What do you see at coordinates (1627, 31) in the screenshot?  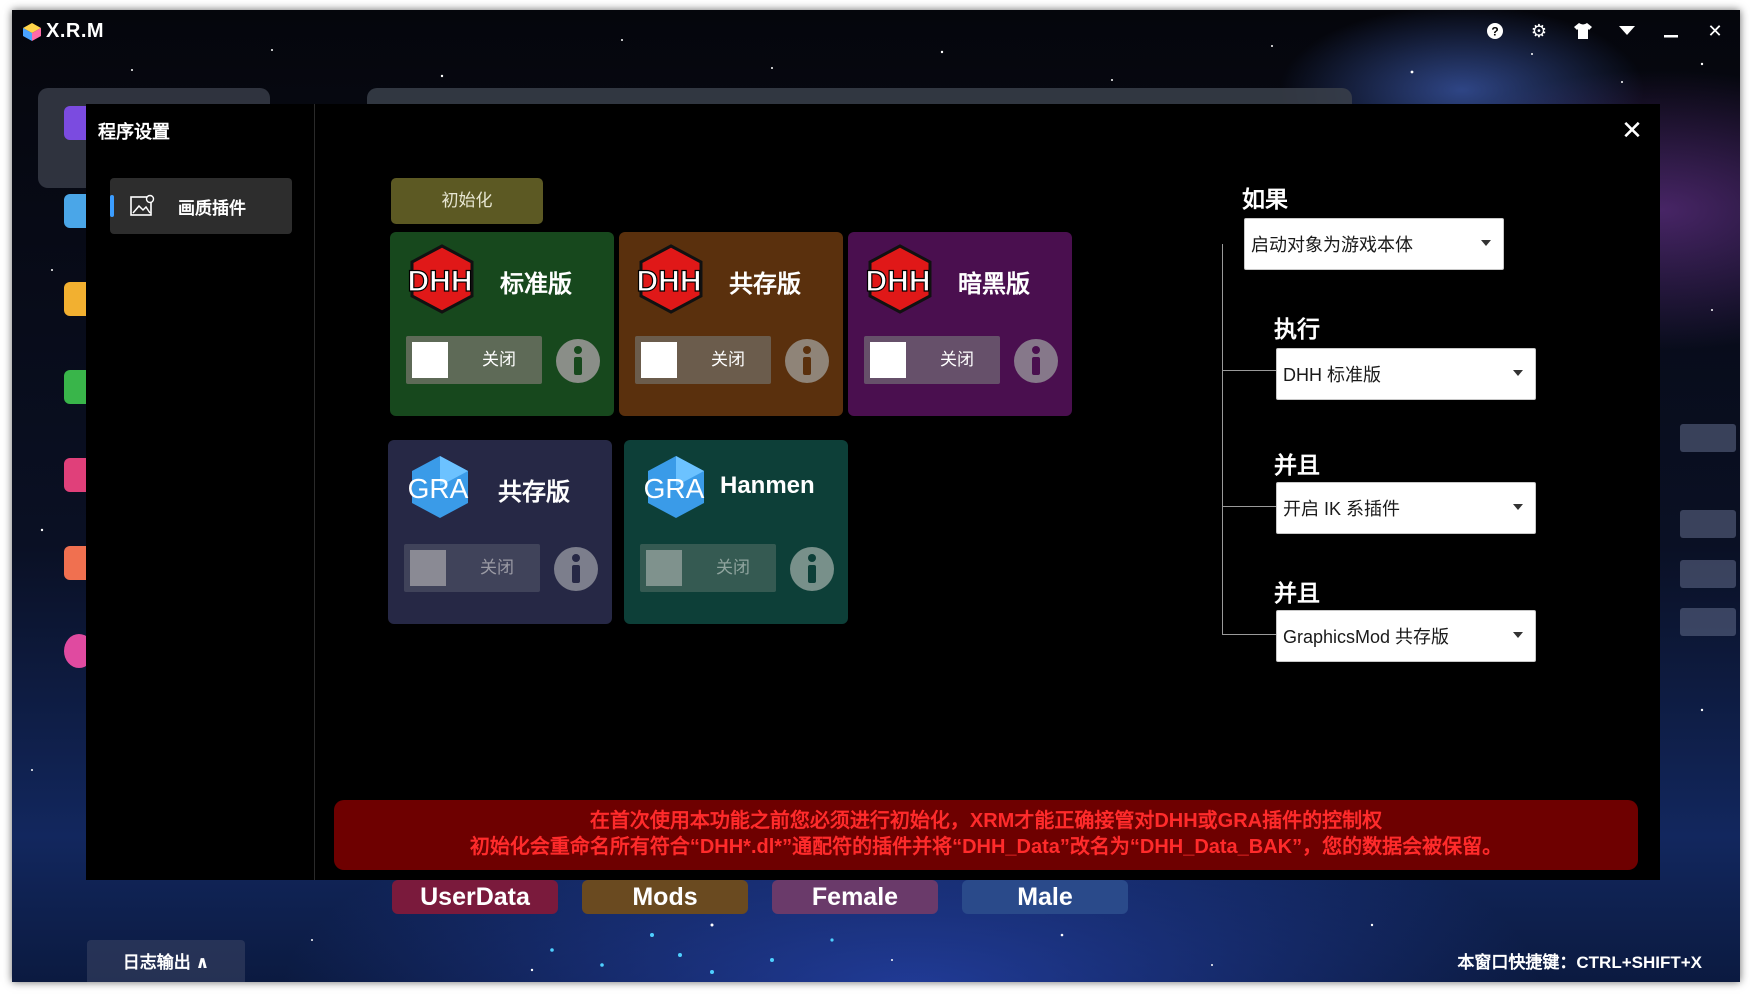 I see `dropdown-icon` at bounding box center [1627, 31].